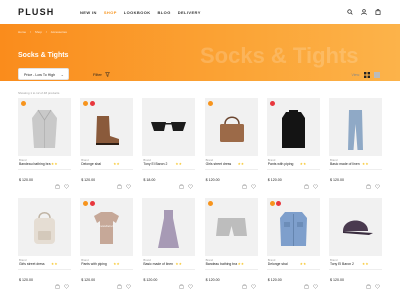 The height and width of the screenshot is (300, 400). I want to click on nav-item-blog: BLOG, so click(164, 12).